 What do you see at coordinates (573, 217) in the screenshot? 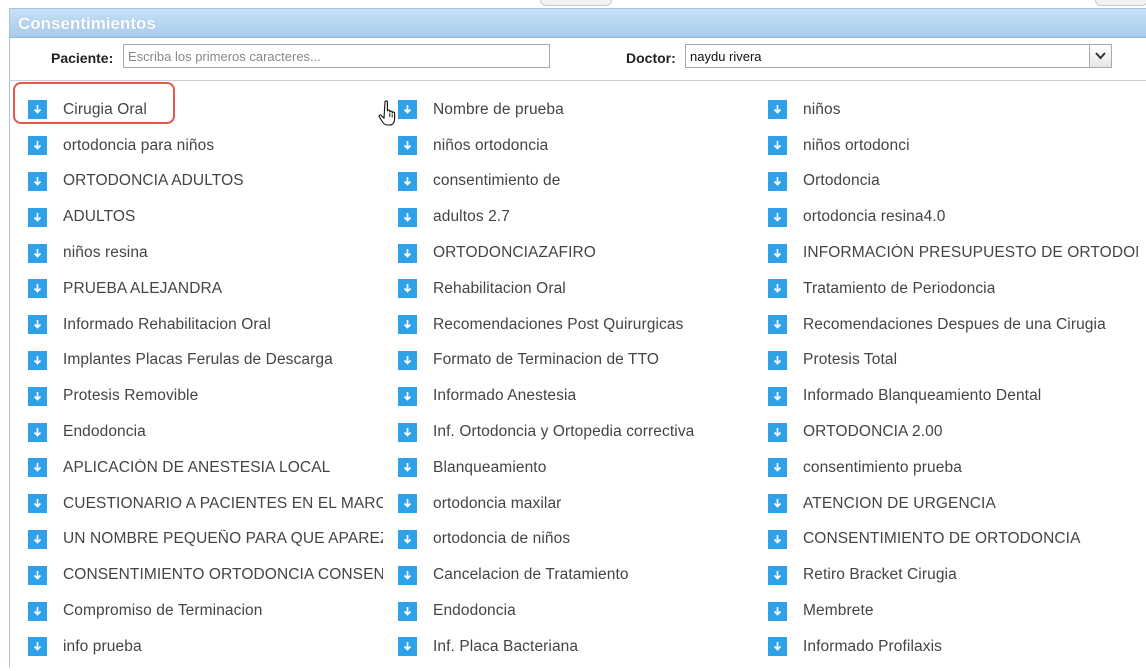
I see `consent-item: adultos 2.7` at bounding box center [573, 217].